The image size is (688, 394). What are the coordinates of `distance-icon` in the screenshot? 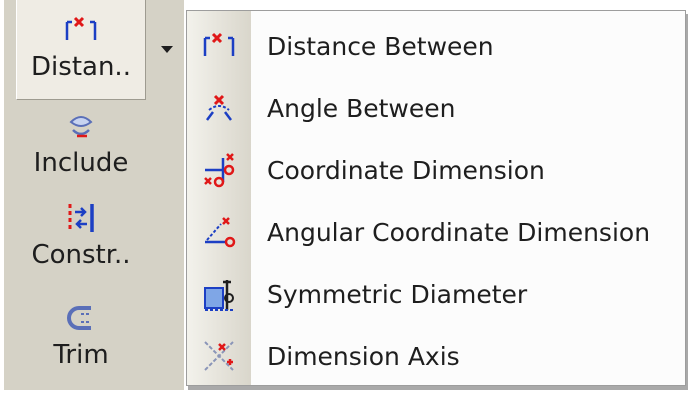 It's located at (81, 28).